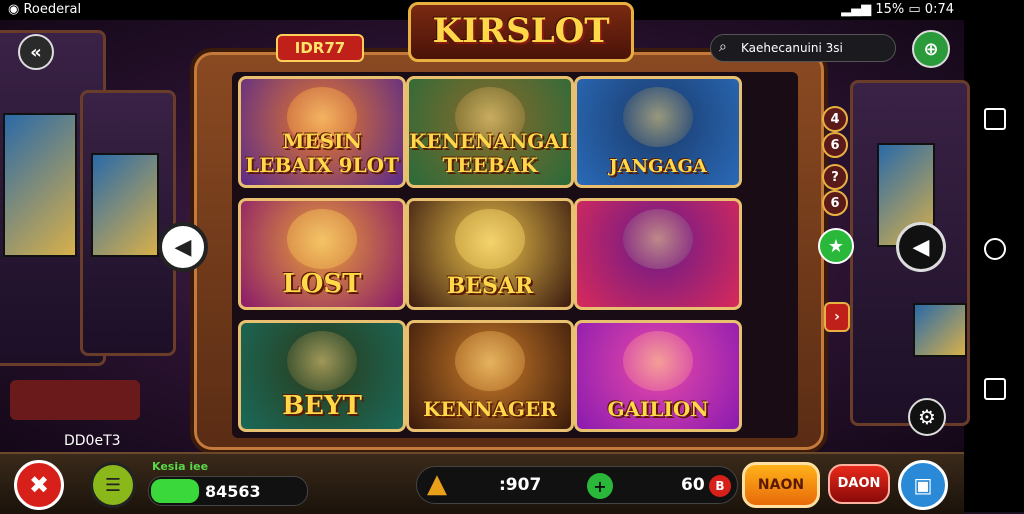 Image resolution: width=1024 pixels, height=514 pixels. What do you see at coordinates (914, 9) in the screenshot?
I see `battery-icon: ▭` at bounding box center [914, 9].